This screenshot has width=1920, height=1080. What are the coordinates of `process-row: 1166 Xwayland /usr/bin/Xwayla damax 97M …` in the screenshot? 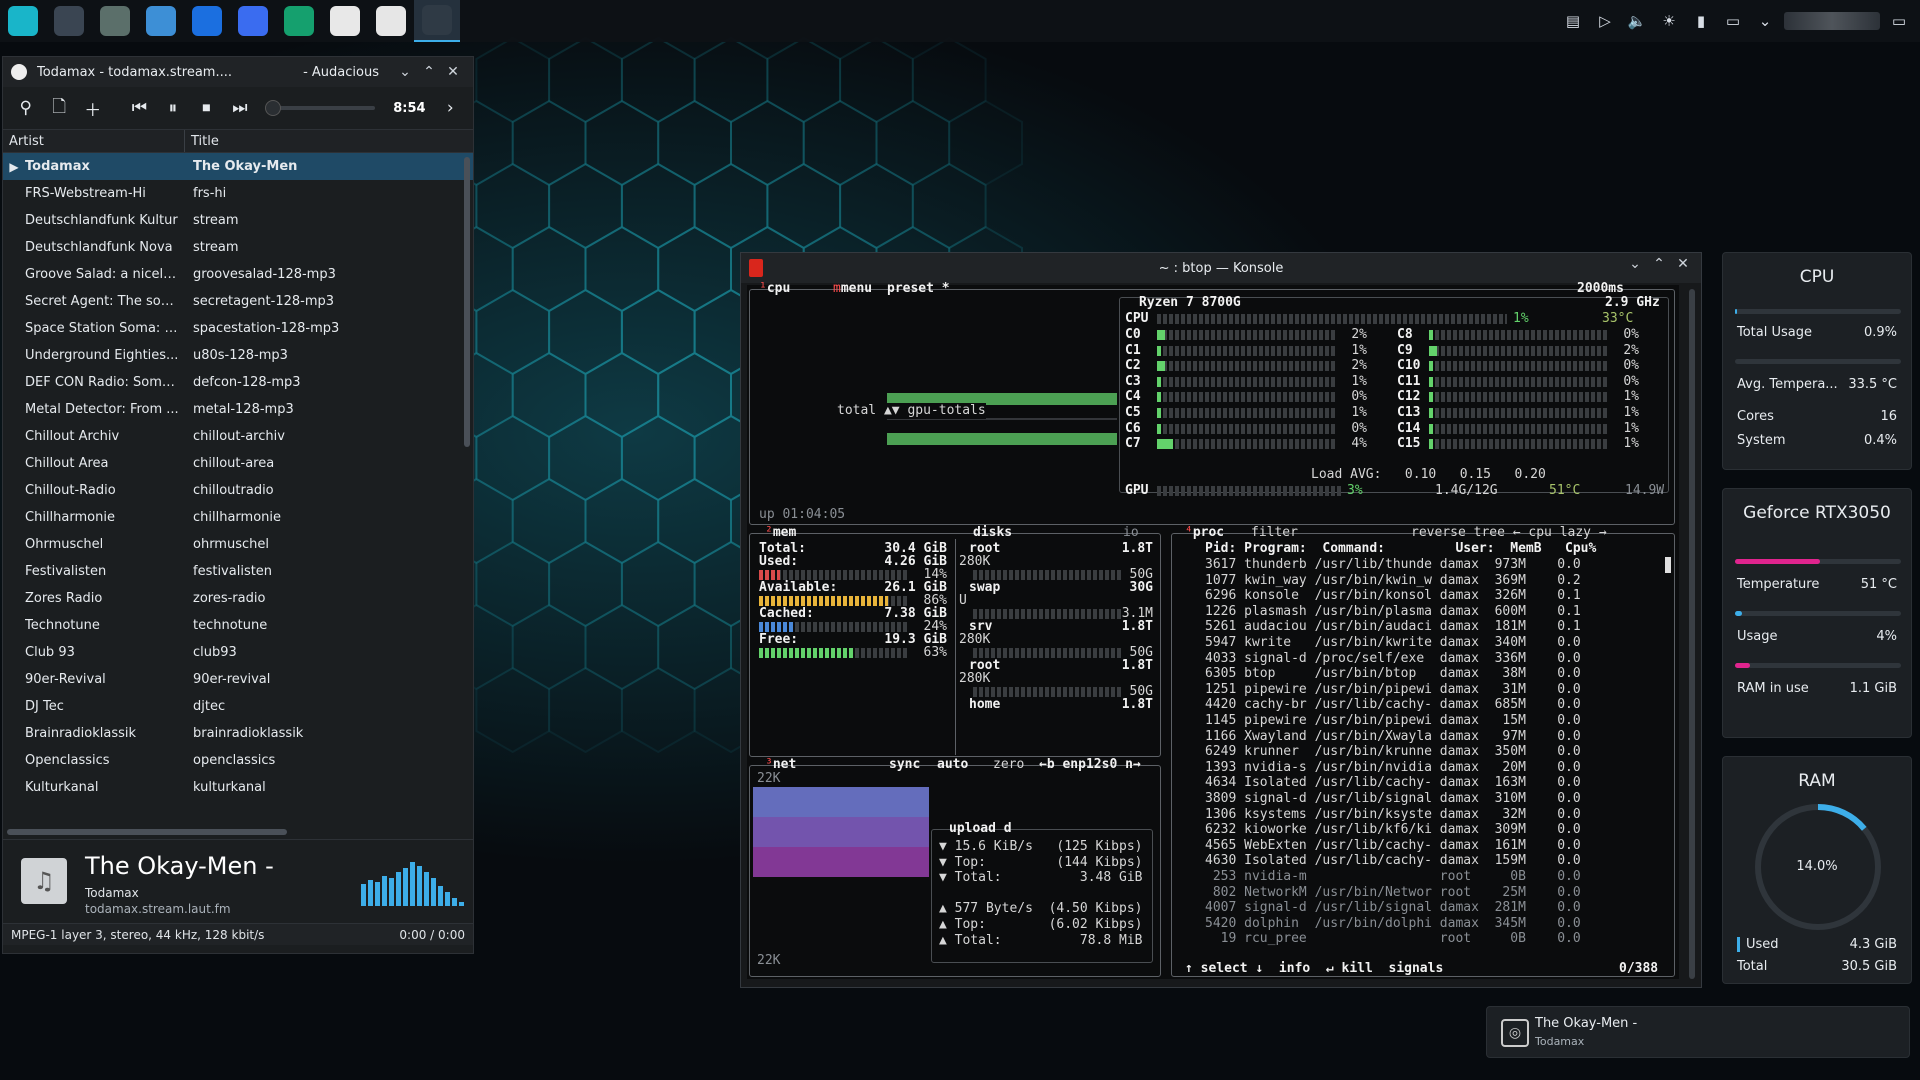 It's located at (1393, 737).